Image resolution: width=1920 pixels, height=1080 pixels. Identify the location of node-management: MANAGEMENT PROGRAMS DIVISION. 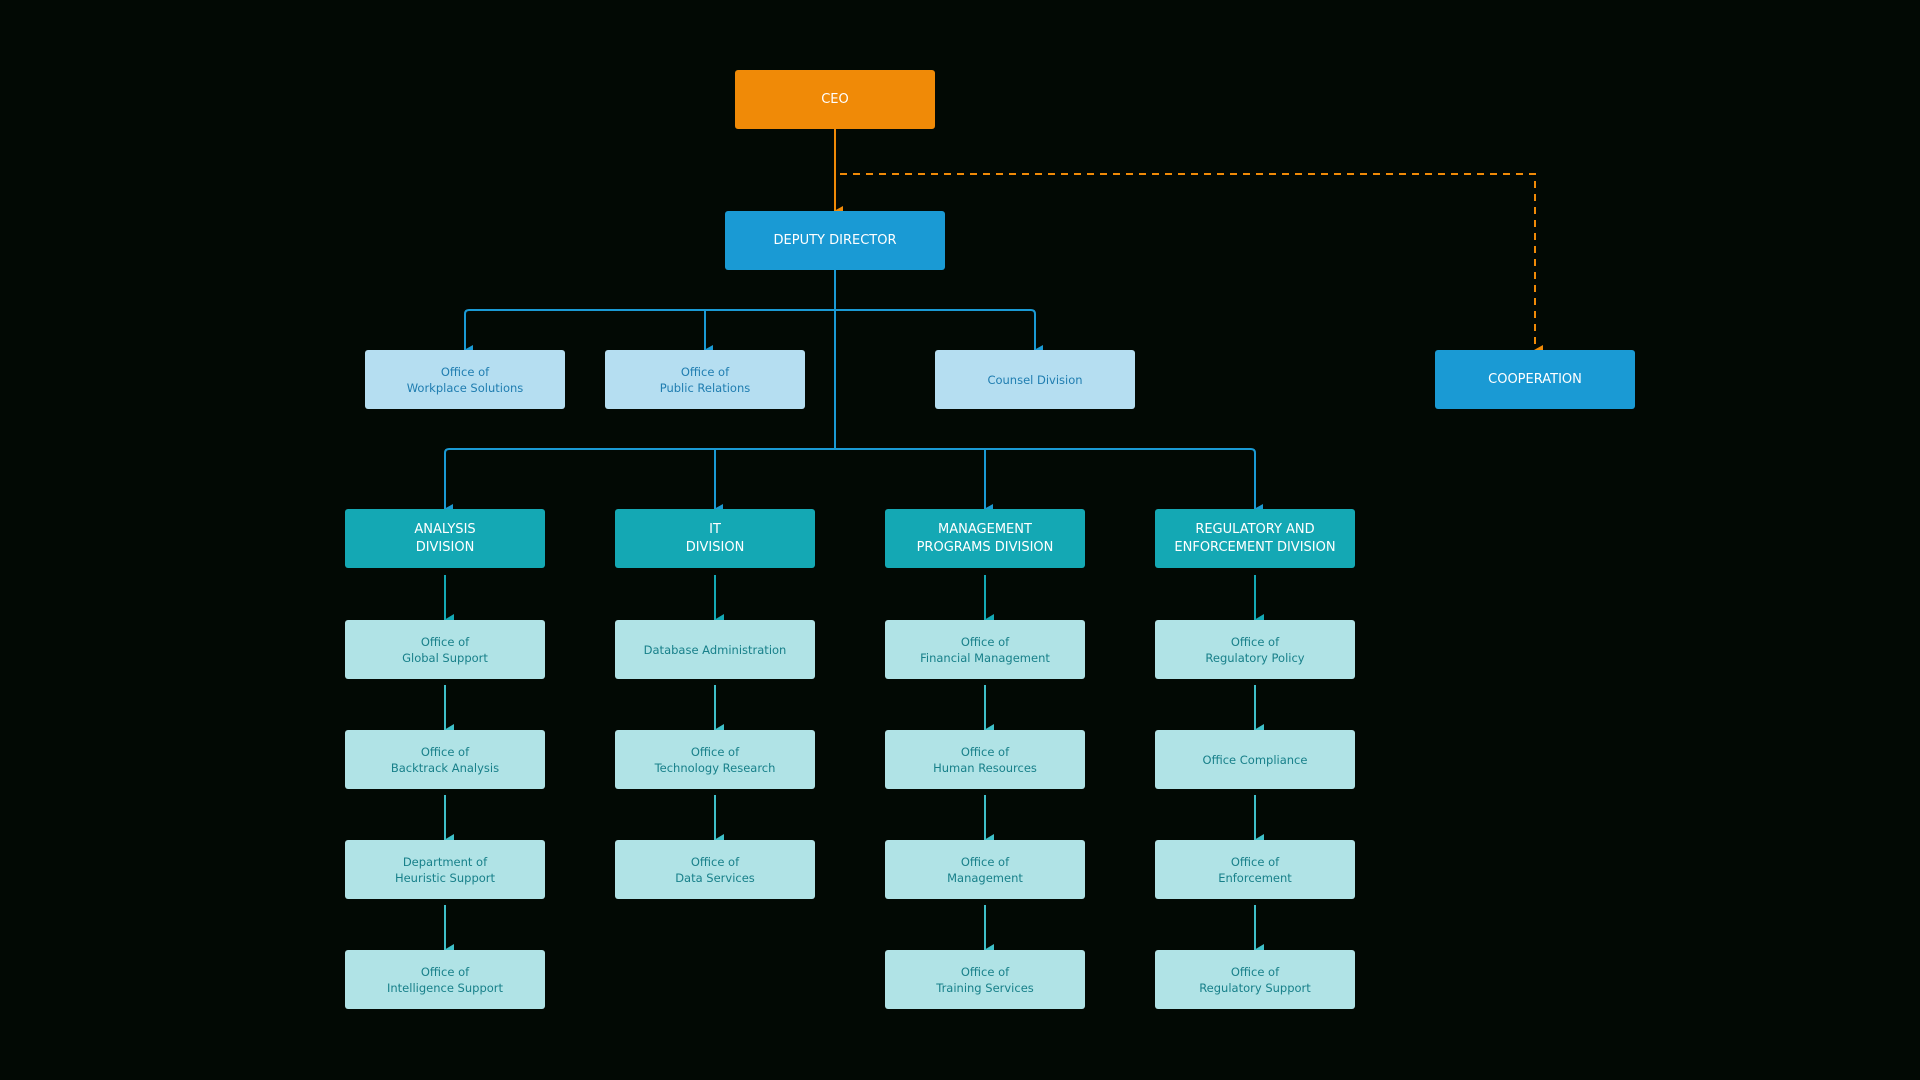
(985, 538).